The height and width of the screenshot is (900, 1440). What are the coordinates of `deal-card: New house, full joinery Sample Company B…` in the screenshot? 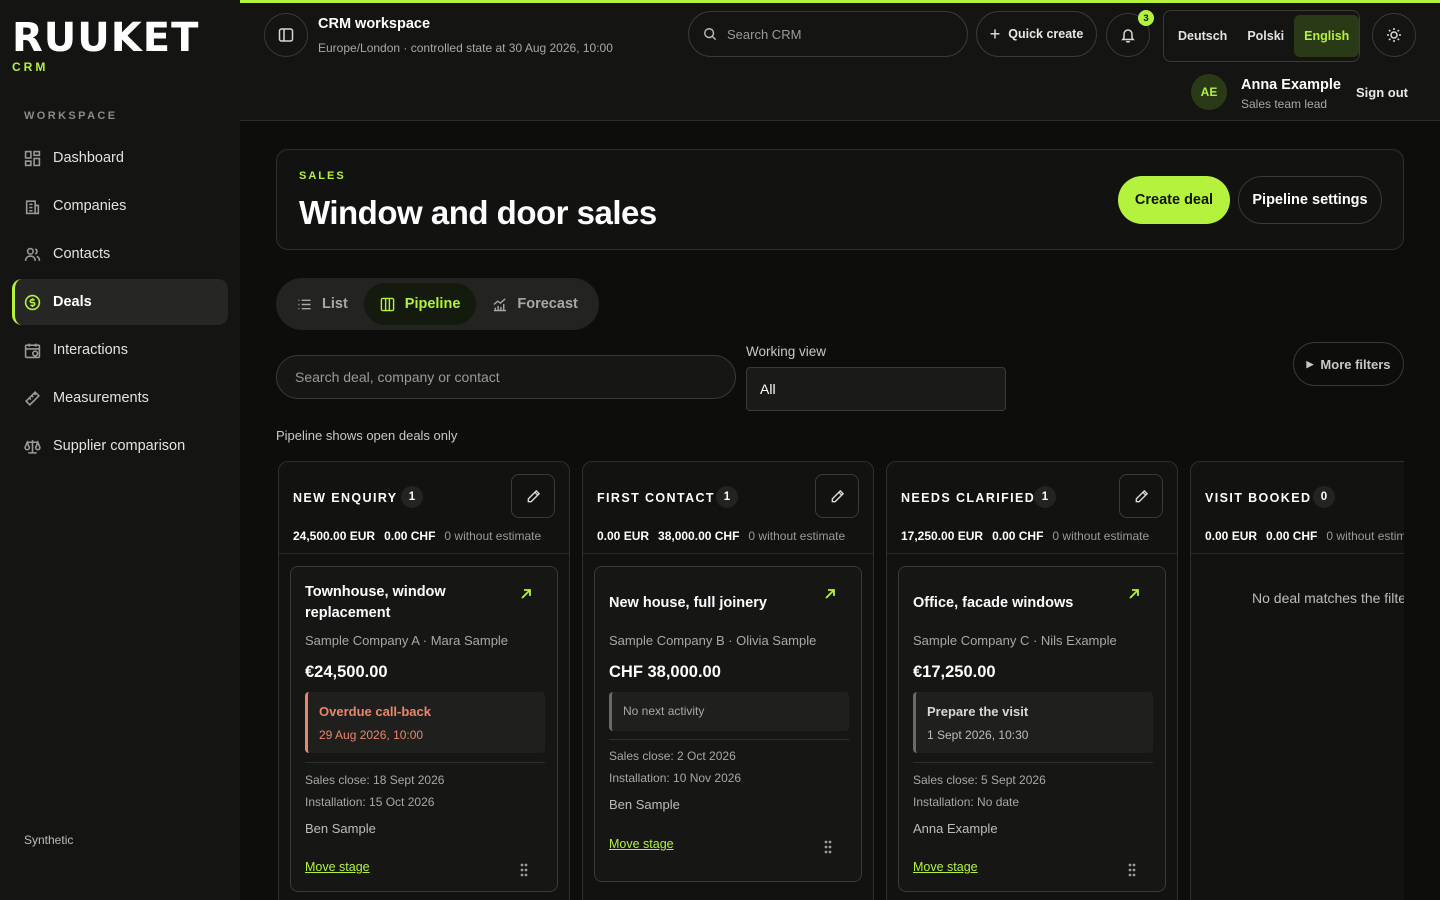 It's located at (728, 724).